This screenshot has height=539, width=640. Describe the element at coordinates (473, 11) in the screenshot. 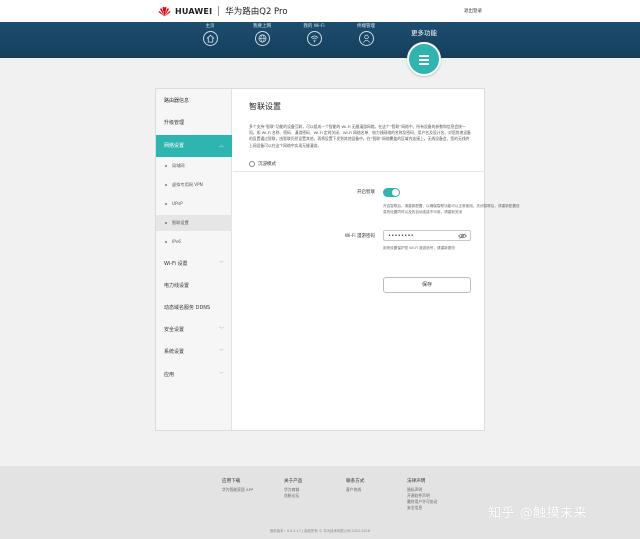

I see `logout-link: 退出登录` at that location.